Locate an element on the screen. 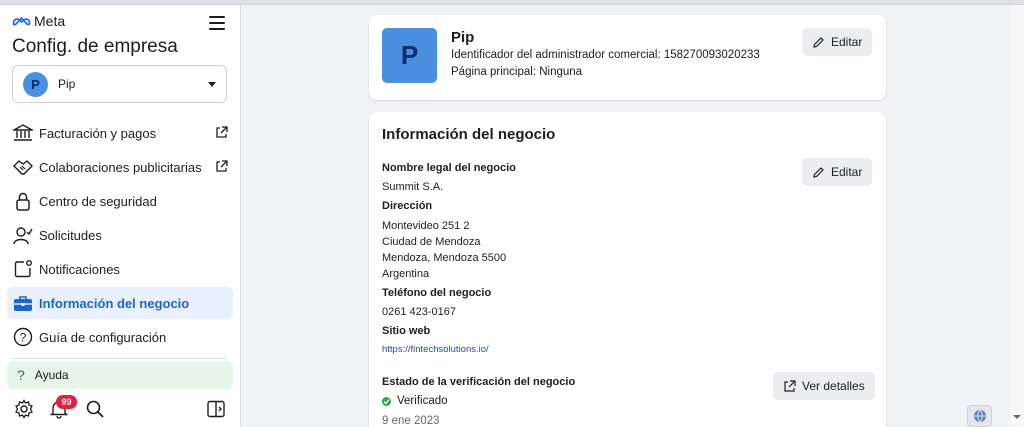 The image size is (1024, 427). sidebar-item-label: Solicitudes is located at coordinates (70, 235).